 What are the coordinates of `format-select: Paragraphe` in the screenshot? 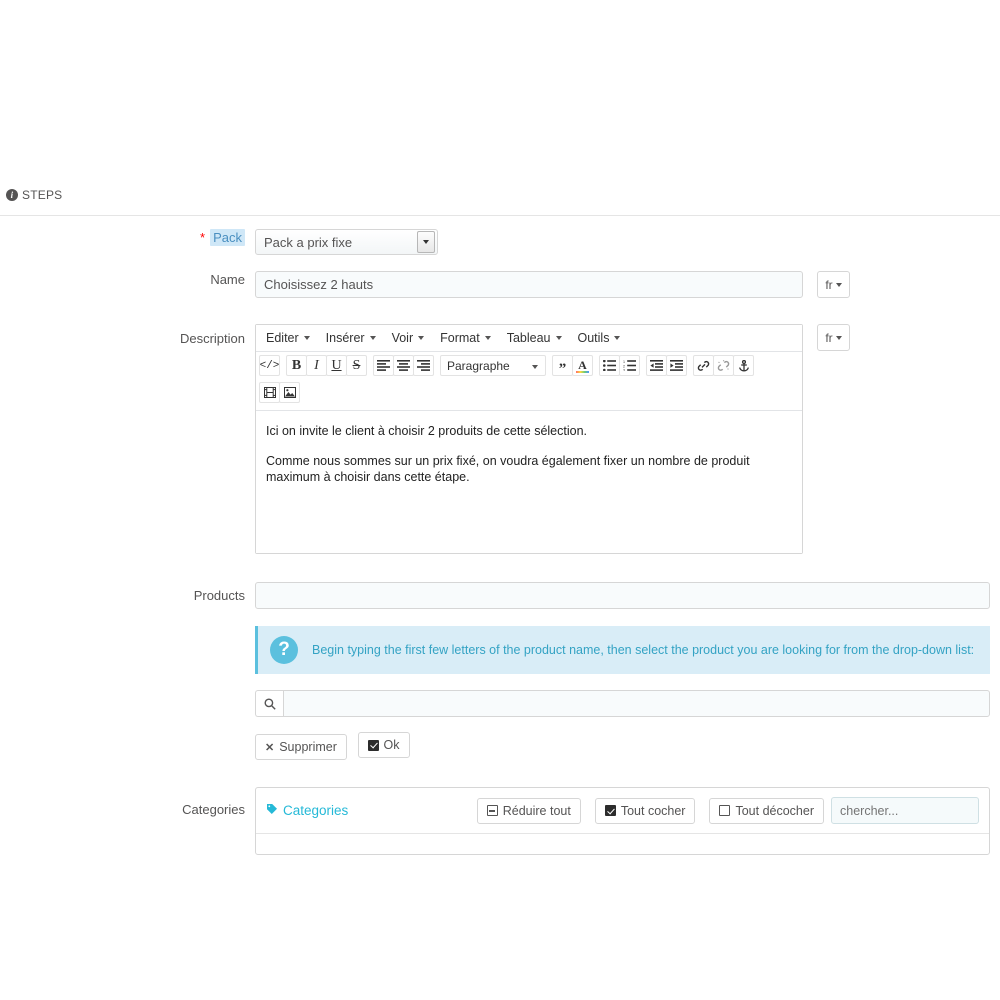 It's located at (493, 365).